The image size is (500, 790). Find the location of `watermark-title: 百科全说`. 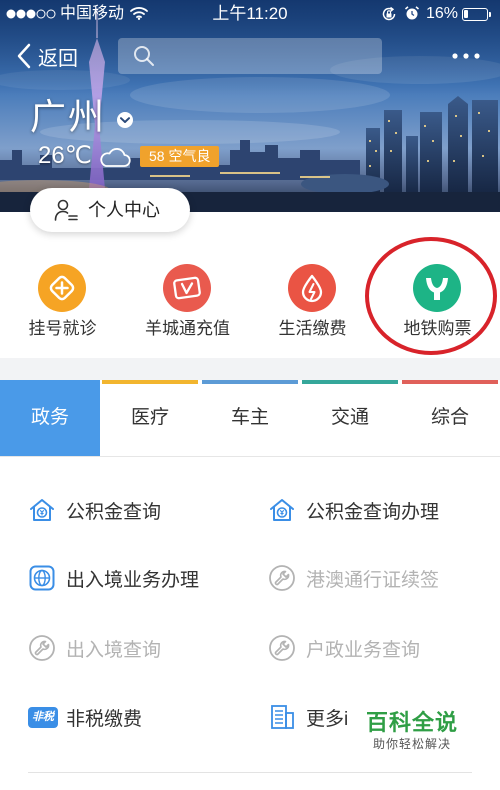

watermark-title: 百科全说 is located at coordinates (411, 722).